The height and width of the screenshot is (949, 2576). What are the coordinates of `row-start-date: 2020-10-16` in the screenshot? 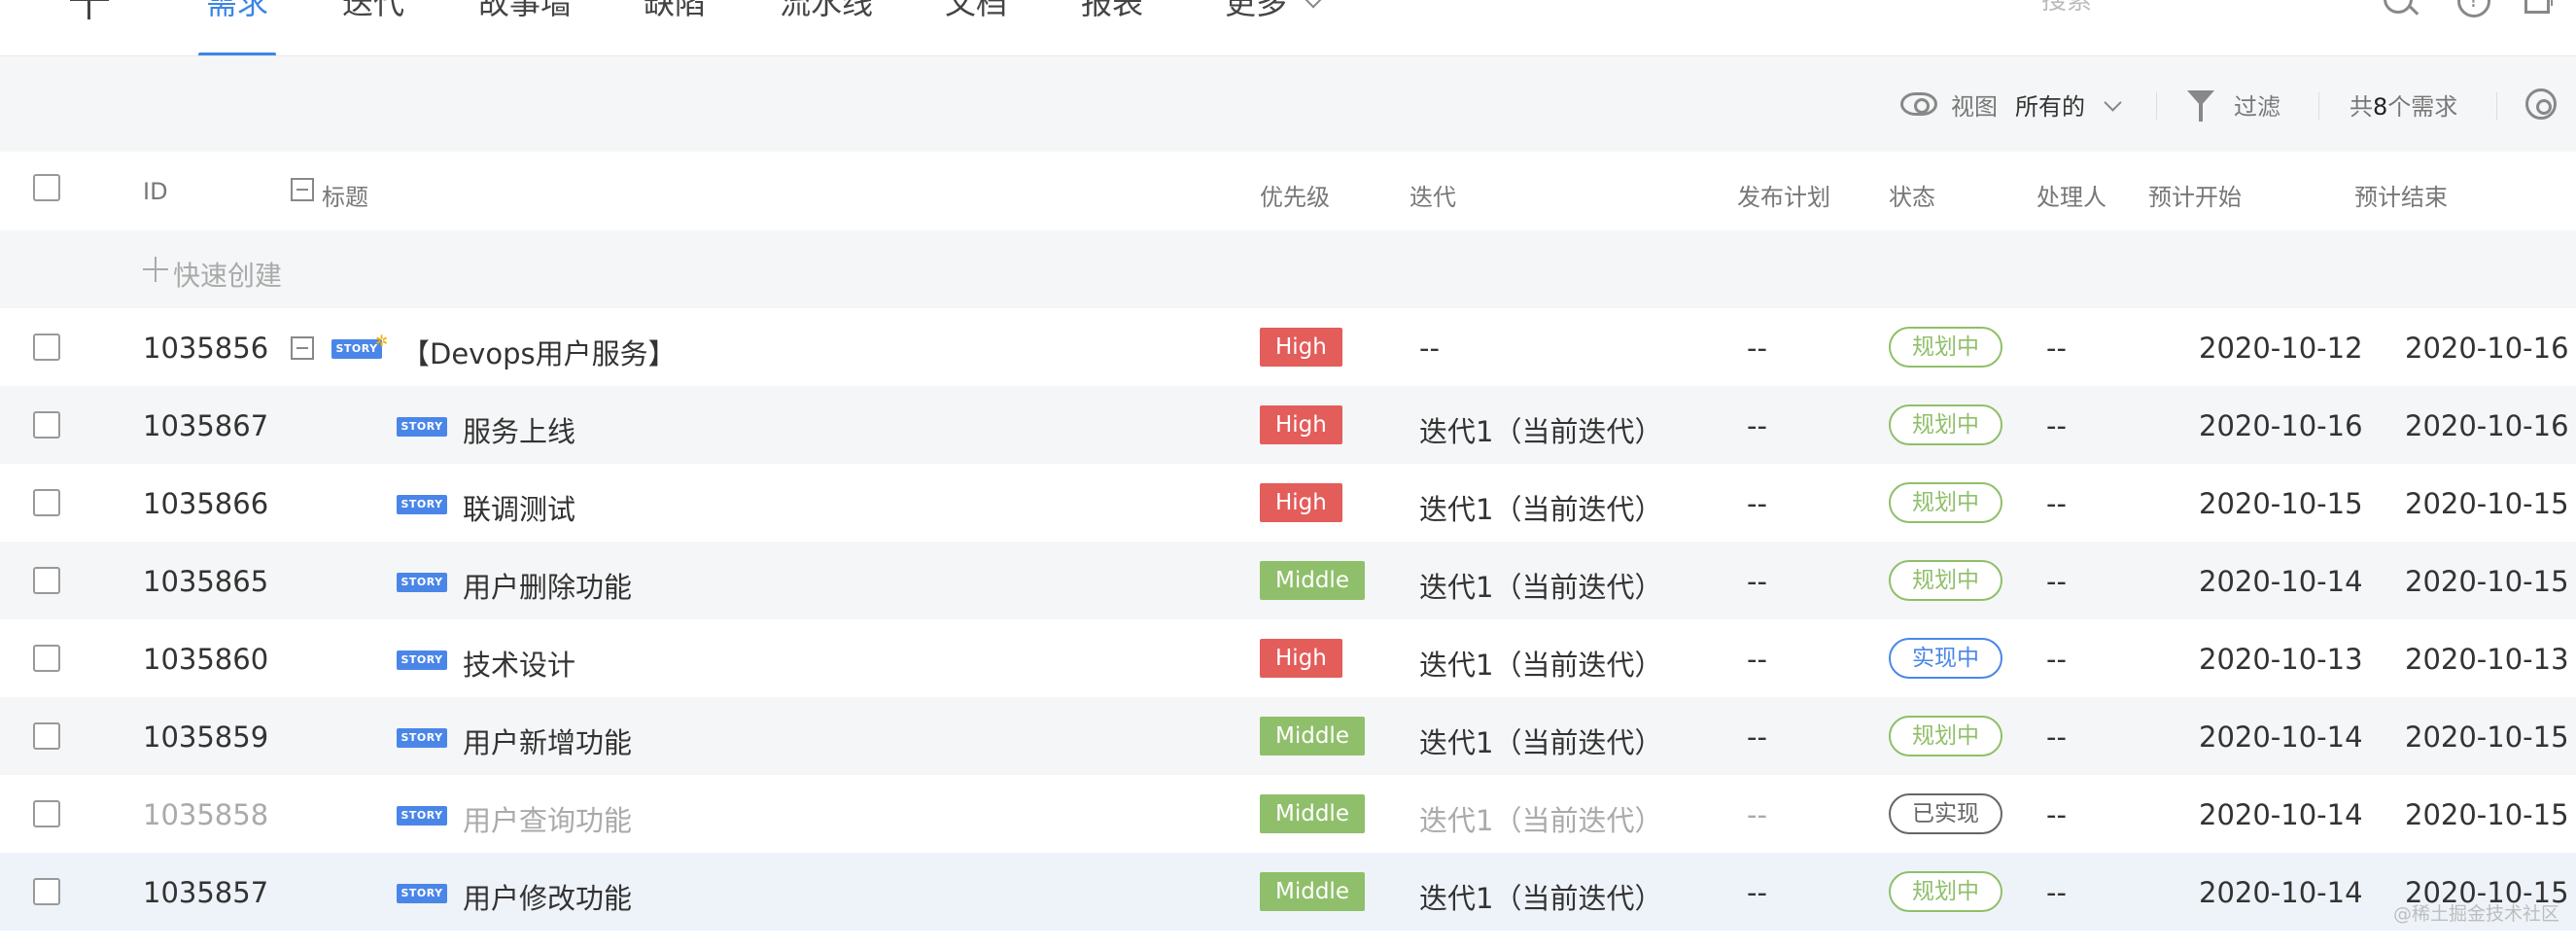 It's located at (2281, 426).